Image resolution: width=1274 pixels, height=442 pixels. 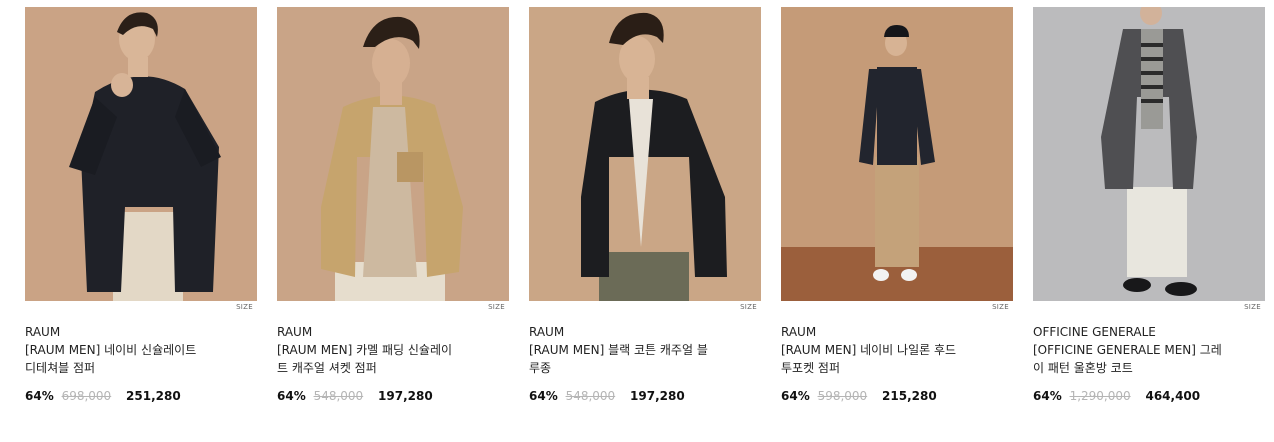 What do you see at coordinates (111, 350) in the screenshot?
I see `product-title-line-1: [RAUM MEN] 네이비 신슐레이트` at bounding box center [111, 350].